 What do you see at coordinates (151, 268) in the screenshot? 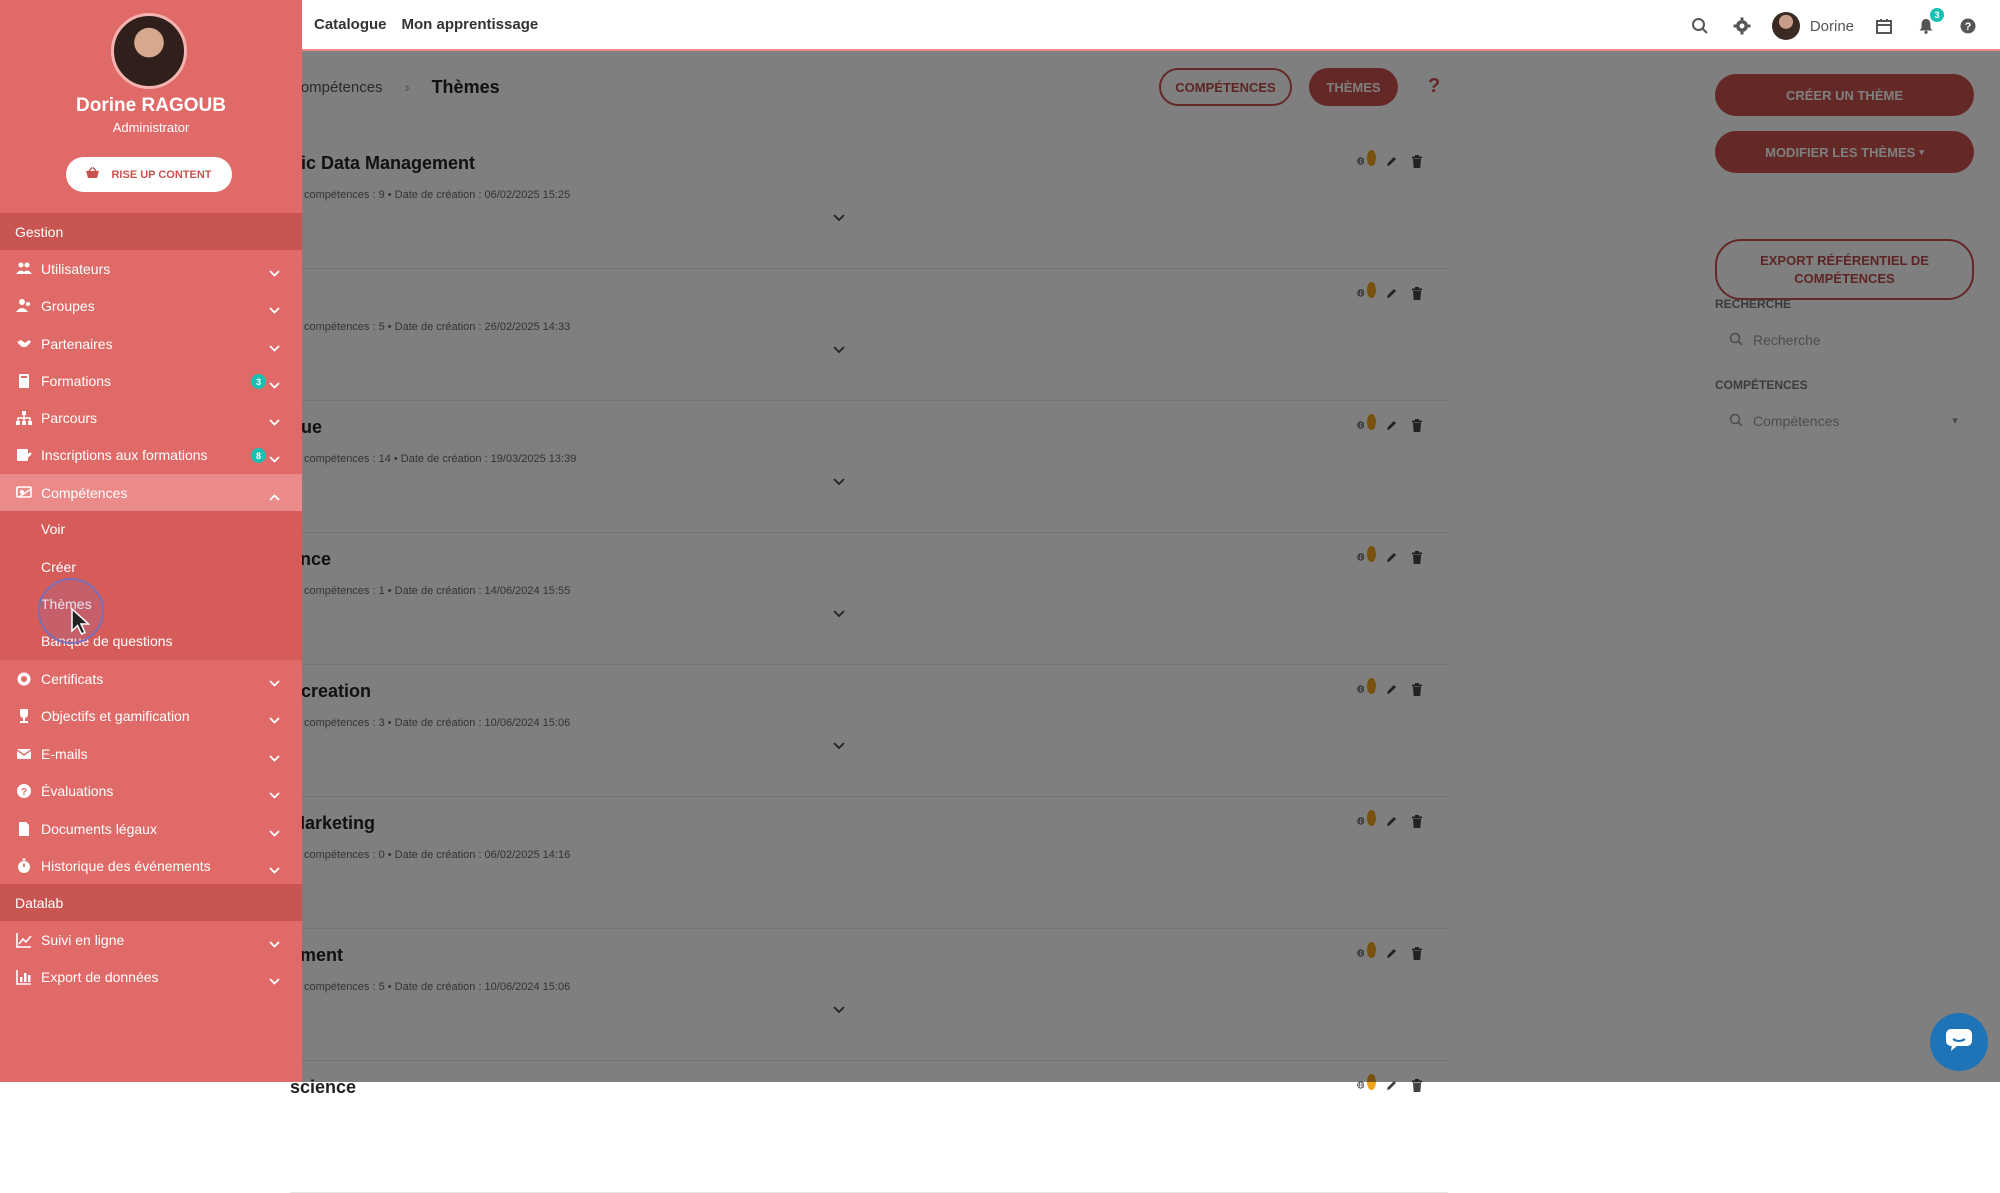
I see `sidebar-item-utilisateurs: Utilisateurs` at bounding box center [151, 268].